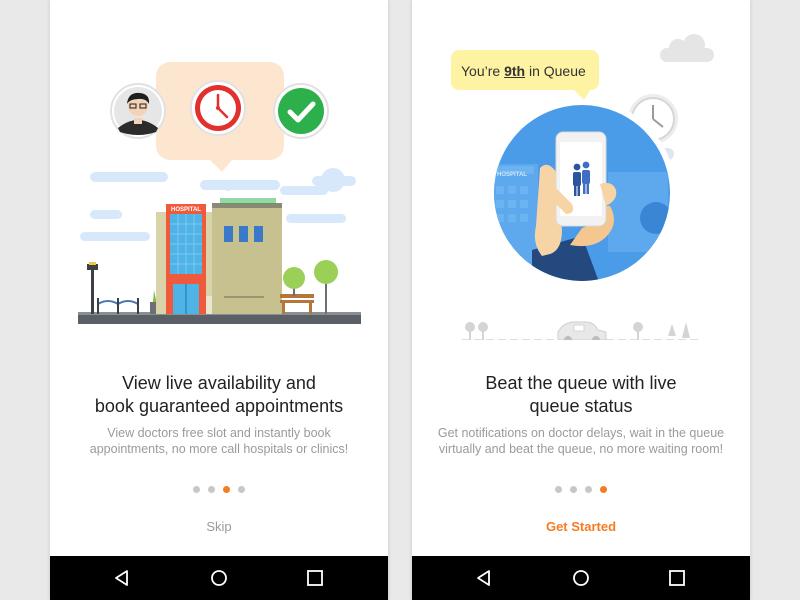 The width and height of the screenshot is (800, 600). I want to click on onboarding-title: Beat the queue with live queue status, so click(581, 394).